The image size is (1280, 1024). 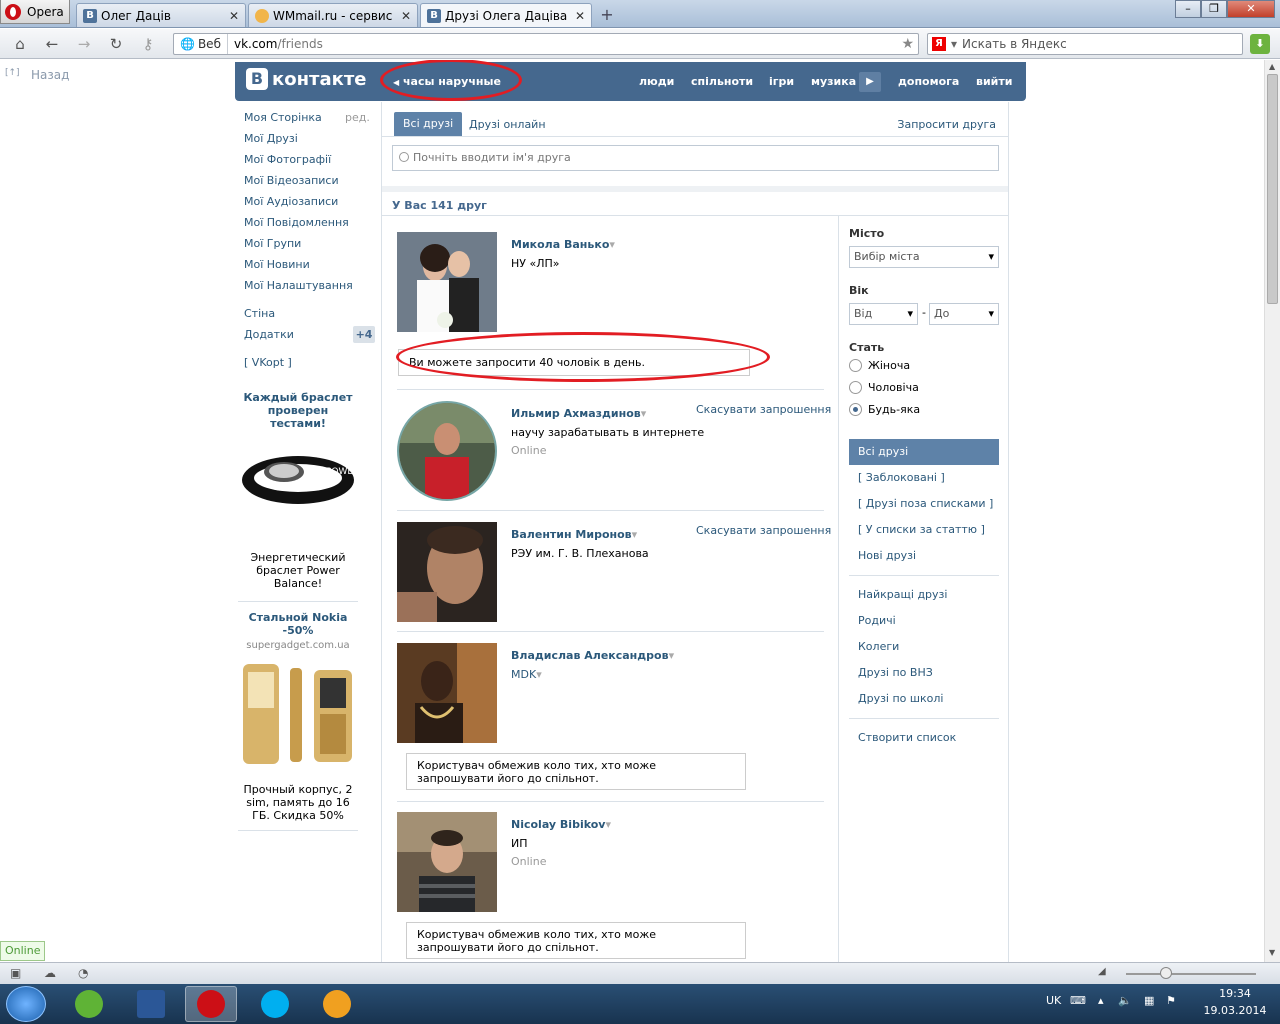 What do you see at coordinates (506, 15) in the screenshot?
I see `browser-tab-active: В Друзі Олега Даціва | 1... ✕` at bounding box center [506, 15].